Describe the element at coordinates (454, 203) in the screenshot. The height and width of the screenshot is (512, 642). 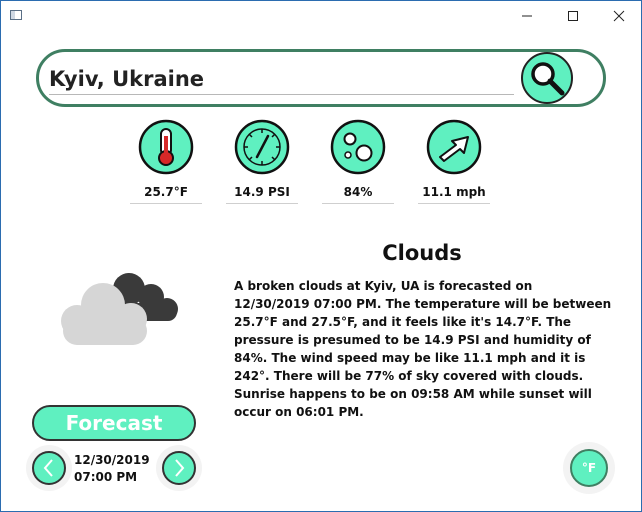
I see `wind-underline` at that location.